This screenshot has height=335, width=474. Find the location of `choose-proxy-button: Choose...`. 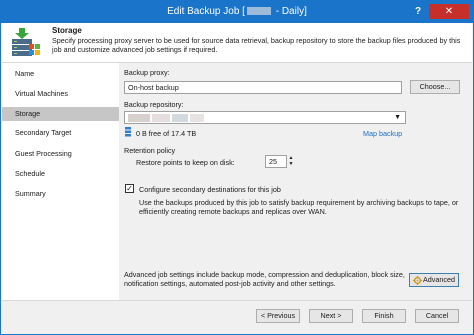

choose-proxy-button: Choose... is located at coordinates (435, 87).